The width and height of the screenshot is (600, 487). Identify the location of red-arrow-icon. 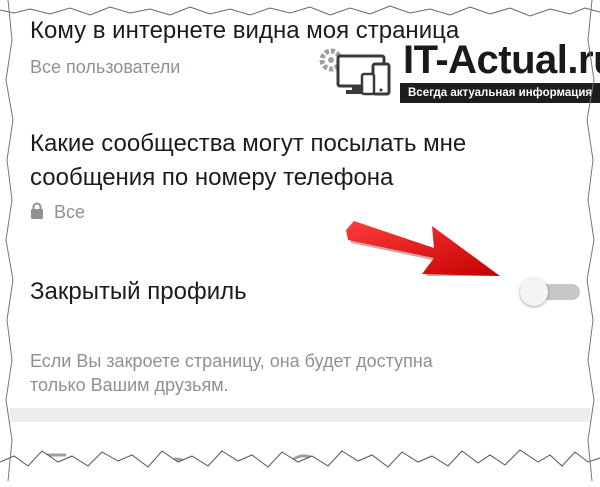
(424, 235).